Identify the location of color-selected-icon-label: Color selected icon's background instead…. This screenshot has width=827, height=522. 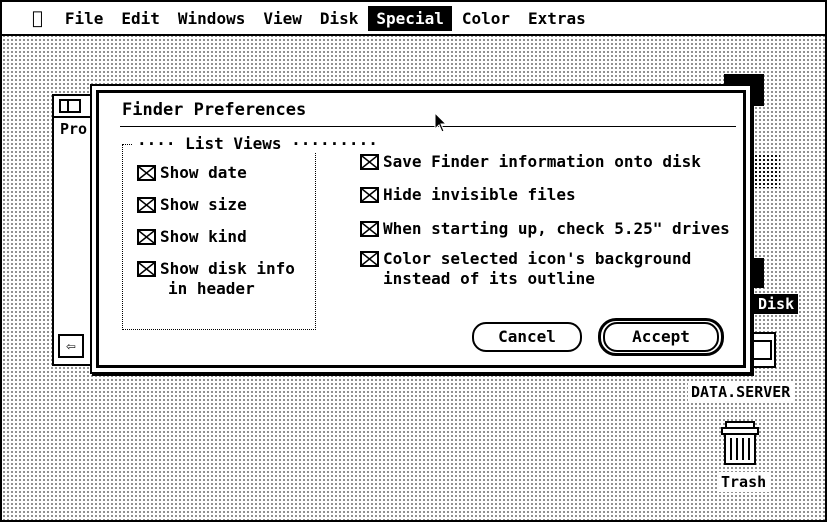
(537, 269).